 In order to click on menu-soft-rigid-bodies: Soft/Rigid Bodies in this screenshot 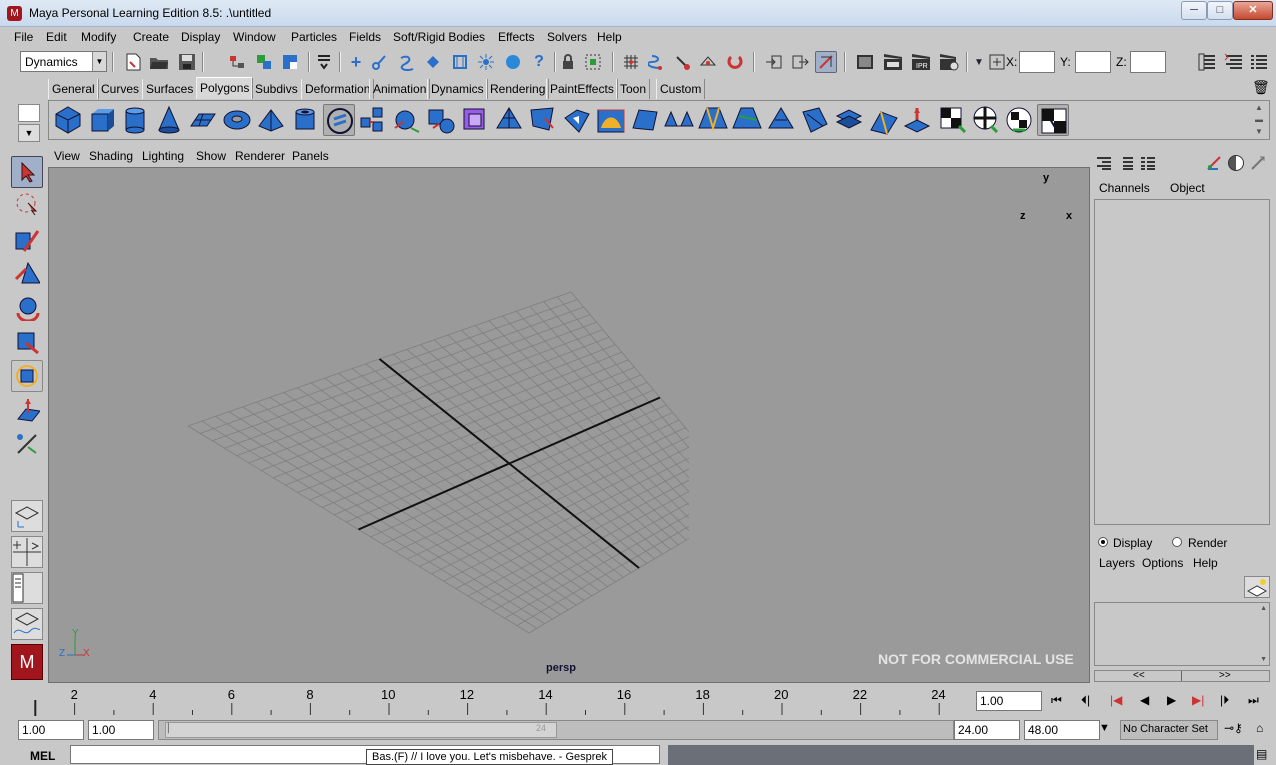, I will do `click(439, 37)`.